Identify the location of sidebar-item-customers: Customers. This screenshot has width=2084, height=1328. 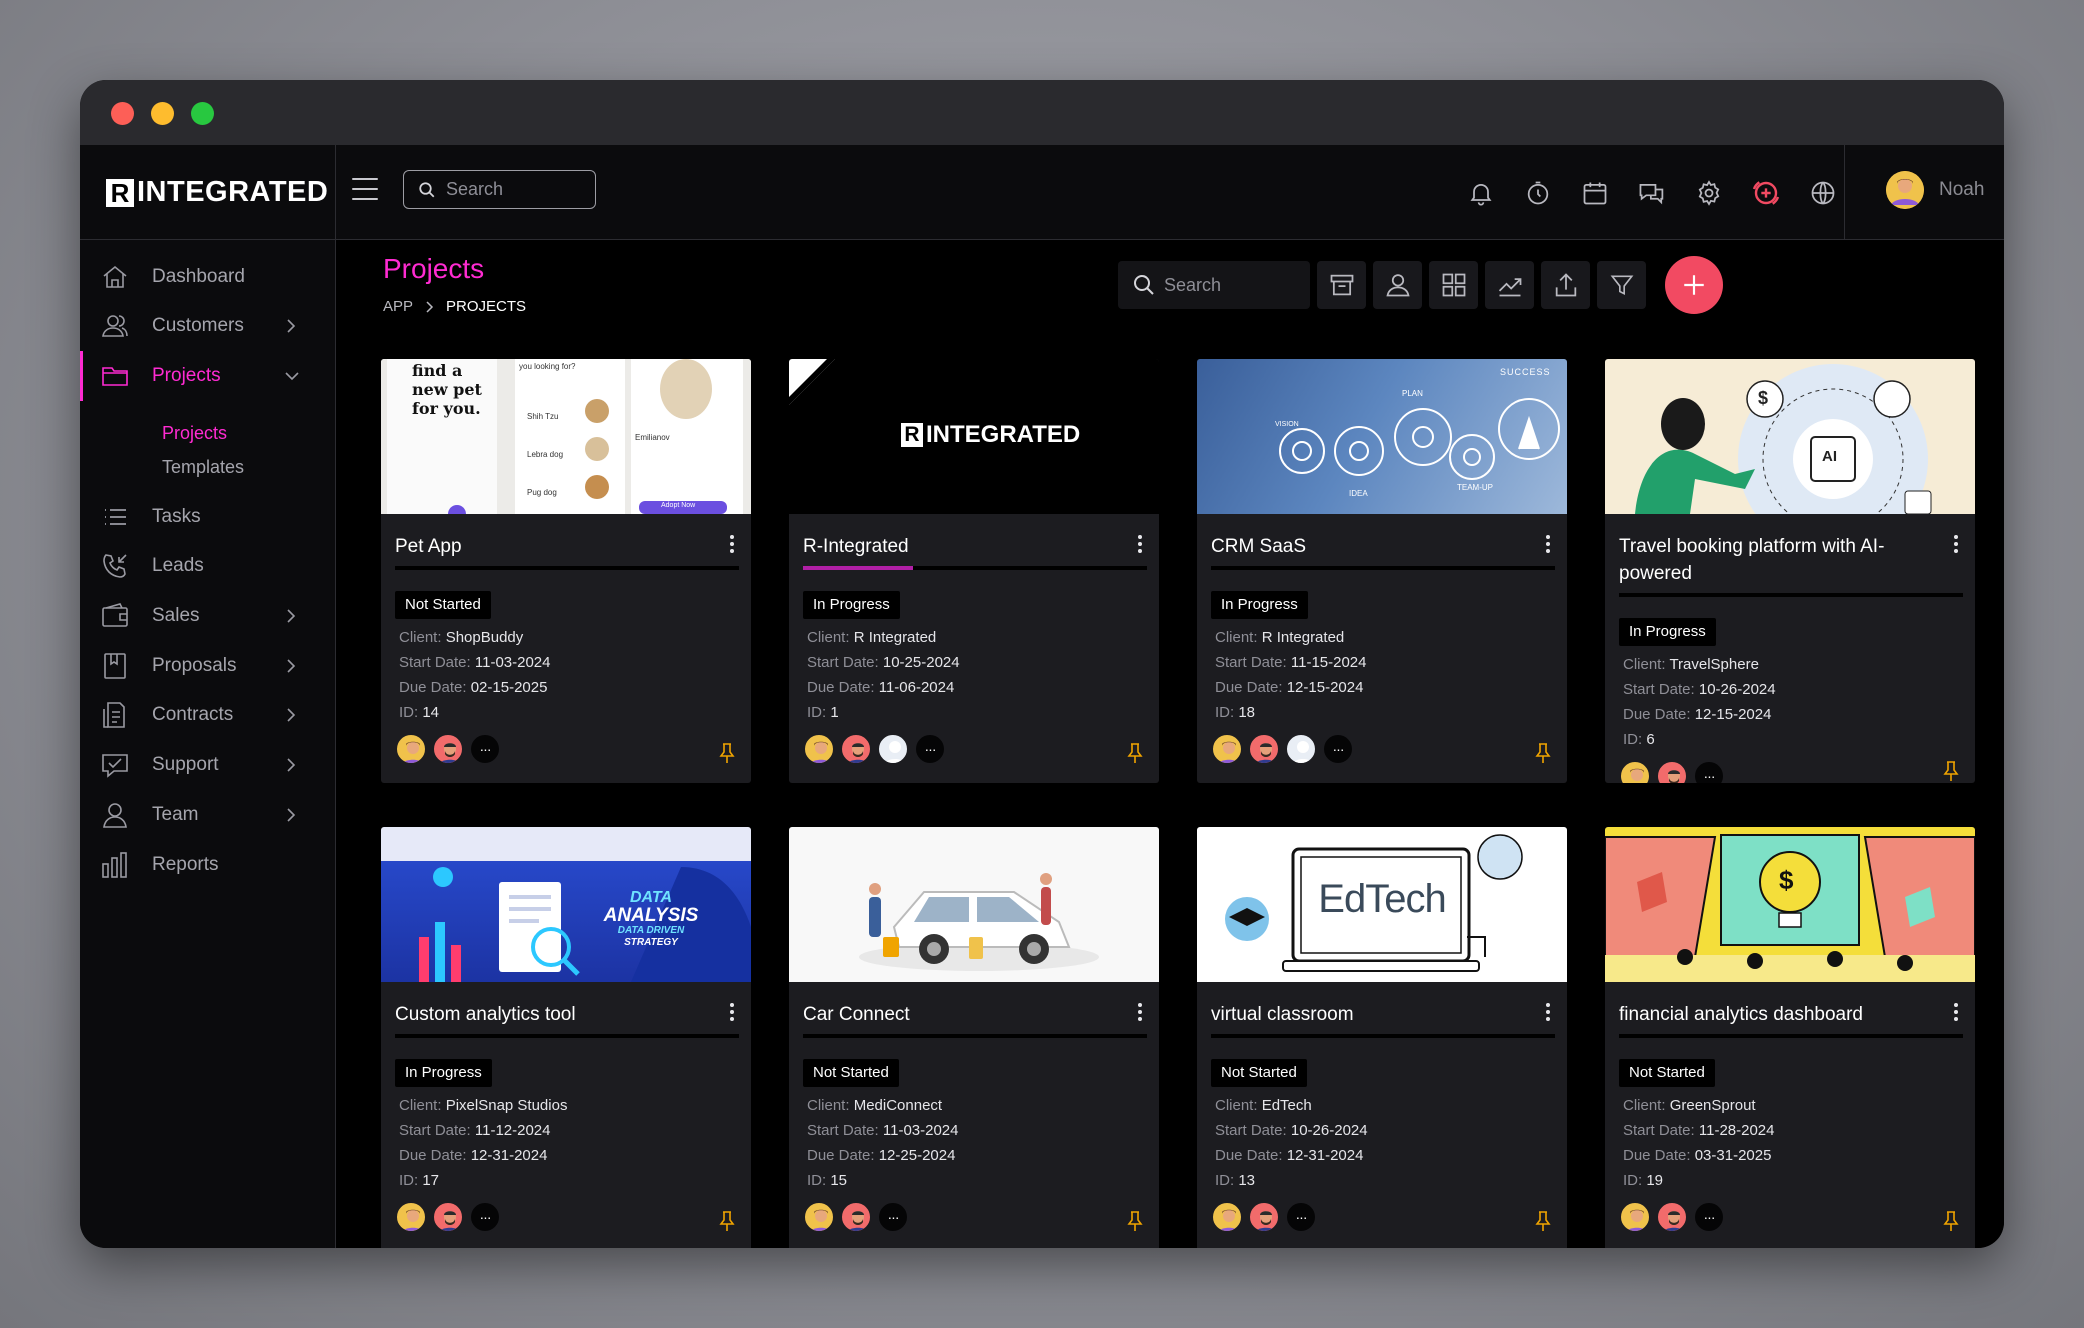
(208, 326).